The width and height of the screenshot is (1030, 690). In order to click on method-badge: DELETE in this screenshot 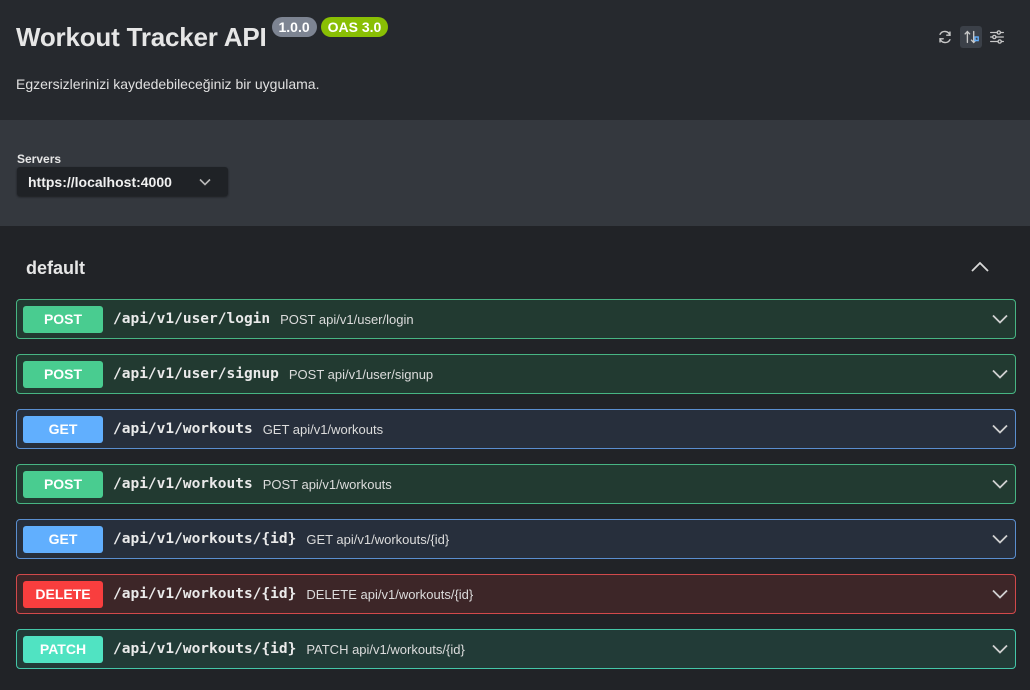, I will do `click(63, 594)`.